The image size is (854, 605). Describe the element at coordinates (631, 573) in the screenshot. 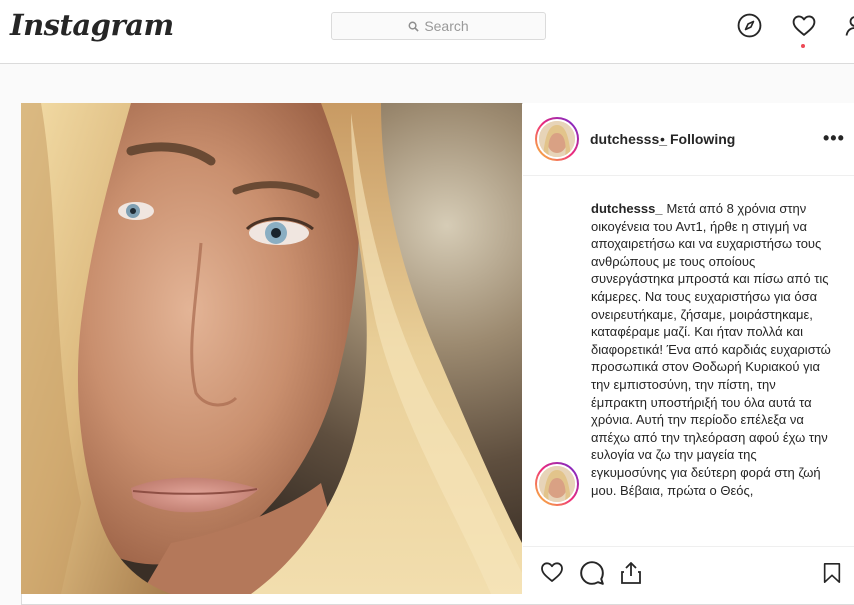

I see `share-icon` at that location.